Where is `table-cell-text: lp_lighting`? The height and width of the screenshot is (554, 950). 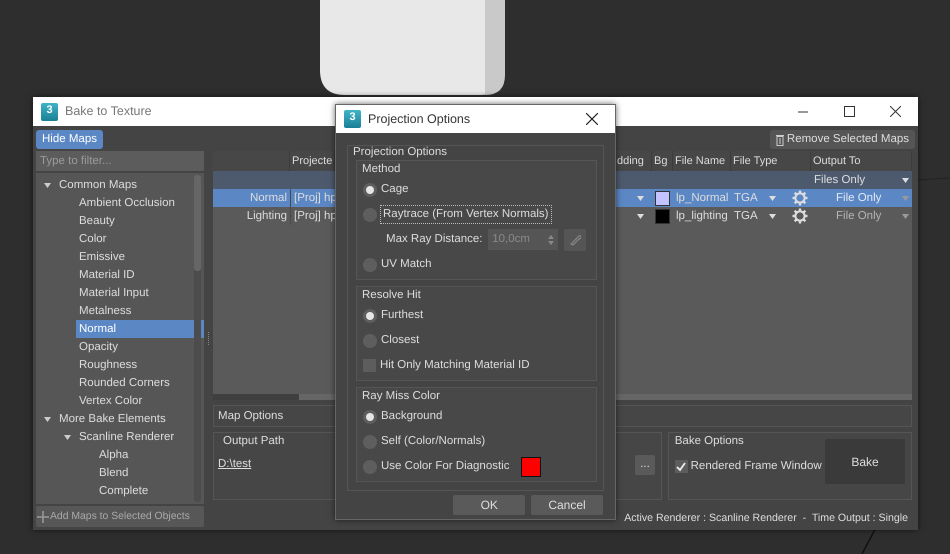
table-cell-text: lp_lighting is located at coordinates (702, 216).